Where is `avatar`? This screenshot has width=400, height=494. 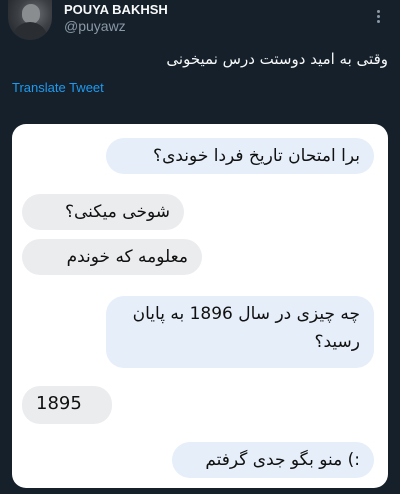
avatar is located at coordinates (30, 20).